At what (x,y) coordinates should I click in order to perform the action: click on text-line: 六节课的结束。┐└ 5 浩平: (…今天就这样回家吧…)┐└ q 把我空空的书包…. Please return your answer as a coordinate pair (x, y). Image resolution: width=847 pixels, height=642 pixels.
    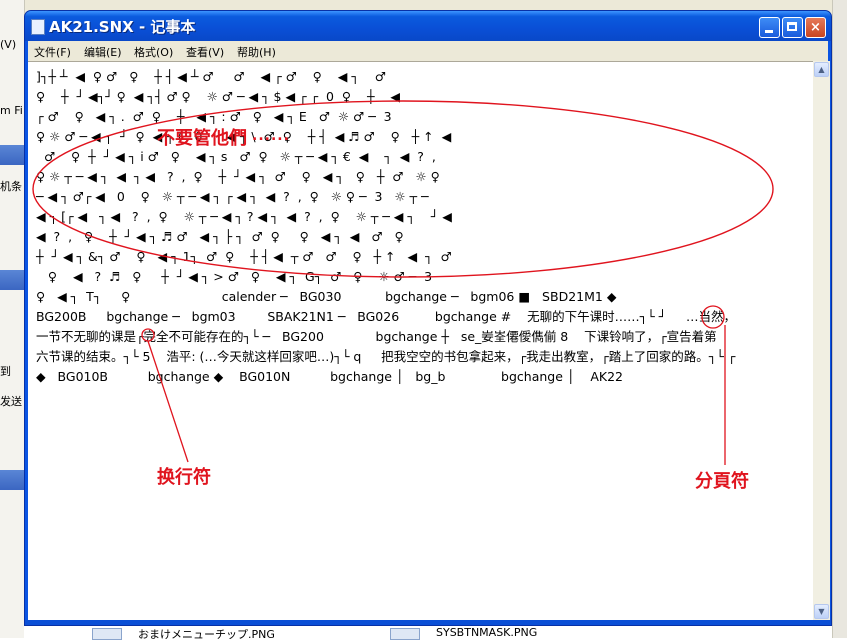
    Looking at the image, I should click on (386, 356).